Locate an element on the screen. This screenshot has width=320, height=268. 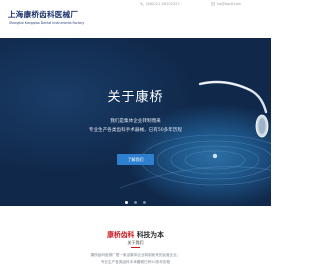
learn-more-button: 了解我们 is located at coordinates (135, 159).